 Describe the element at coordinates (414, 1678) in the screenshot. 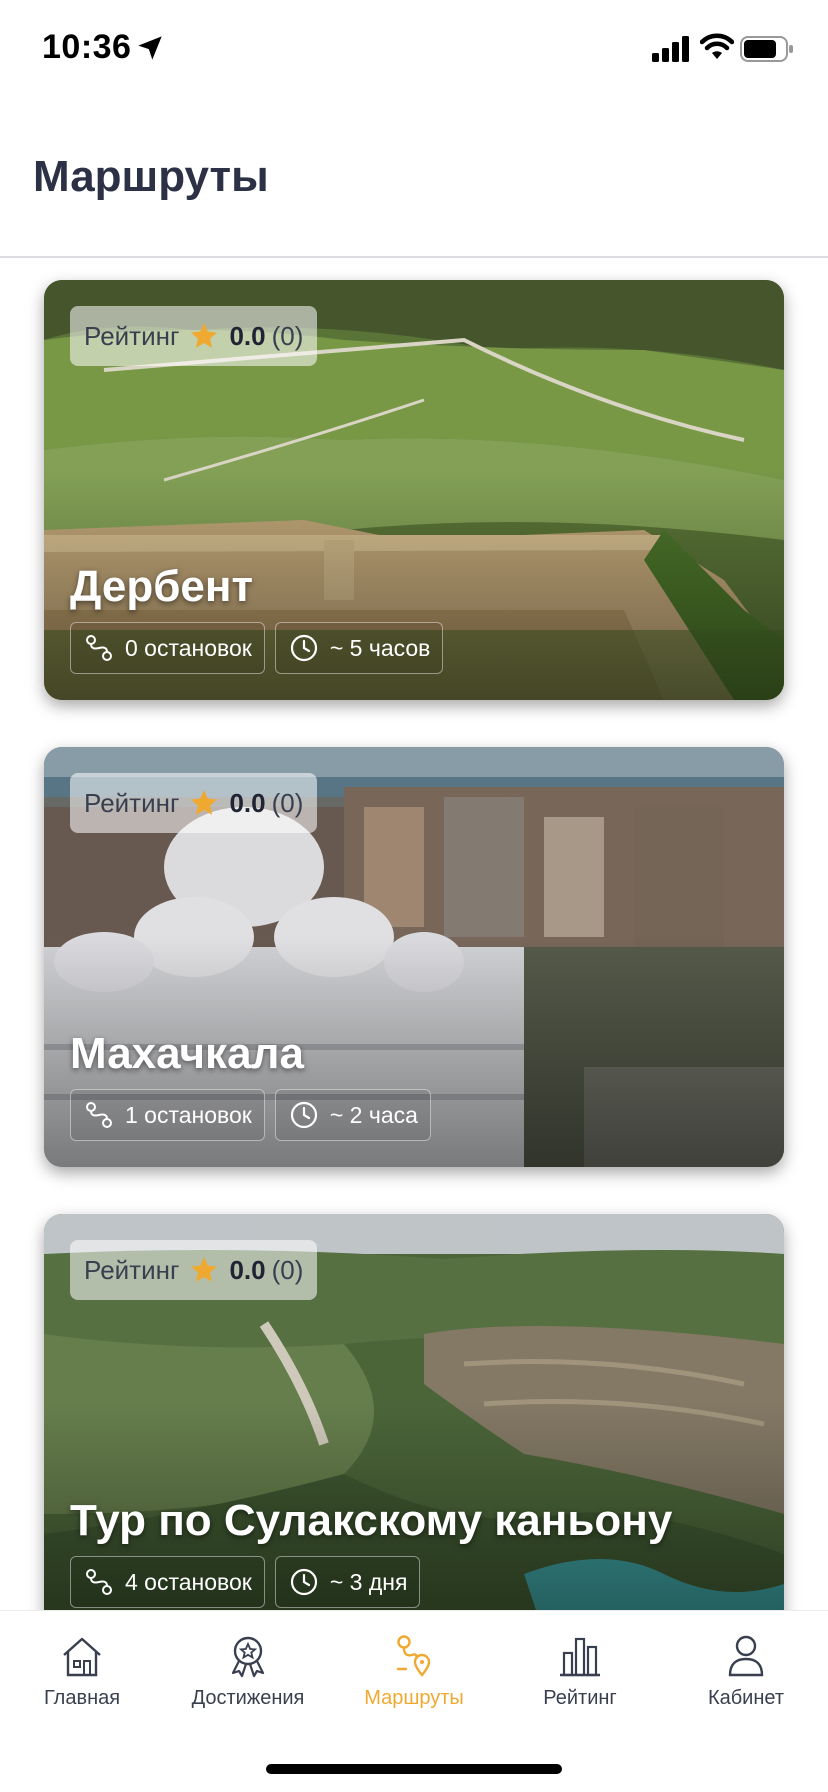

I see `tab-routes: Маршруты` at that location.